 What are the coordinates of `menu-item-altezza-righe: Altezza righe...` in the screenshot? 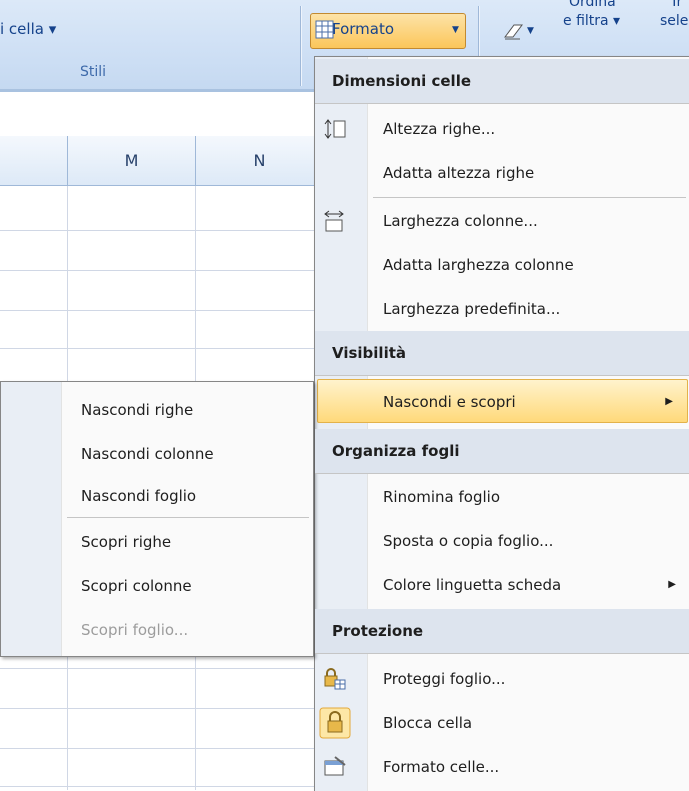 It's located at (502, 129).